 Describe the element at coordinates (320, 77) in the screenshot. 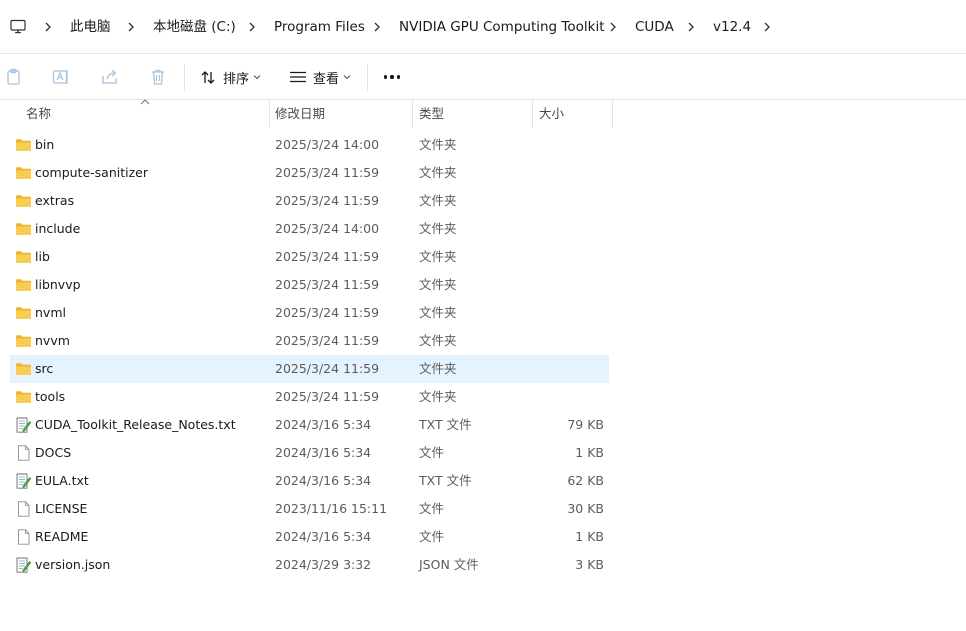

I see `view-button: 查看` at that location.